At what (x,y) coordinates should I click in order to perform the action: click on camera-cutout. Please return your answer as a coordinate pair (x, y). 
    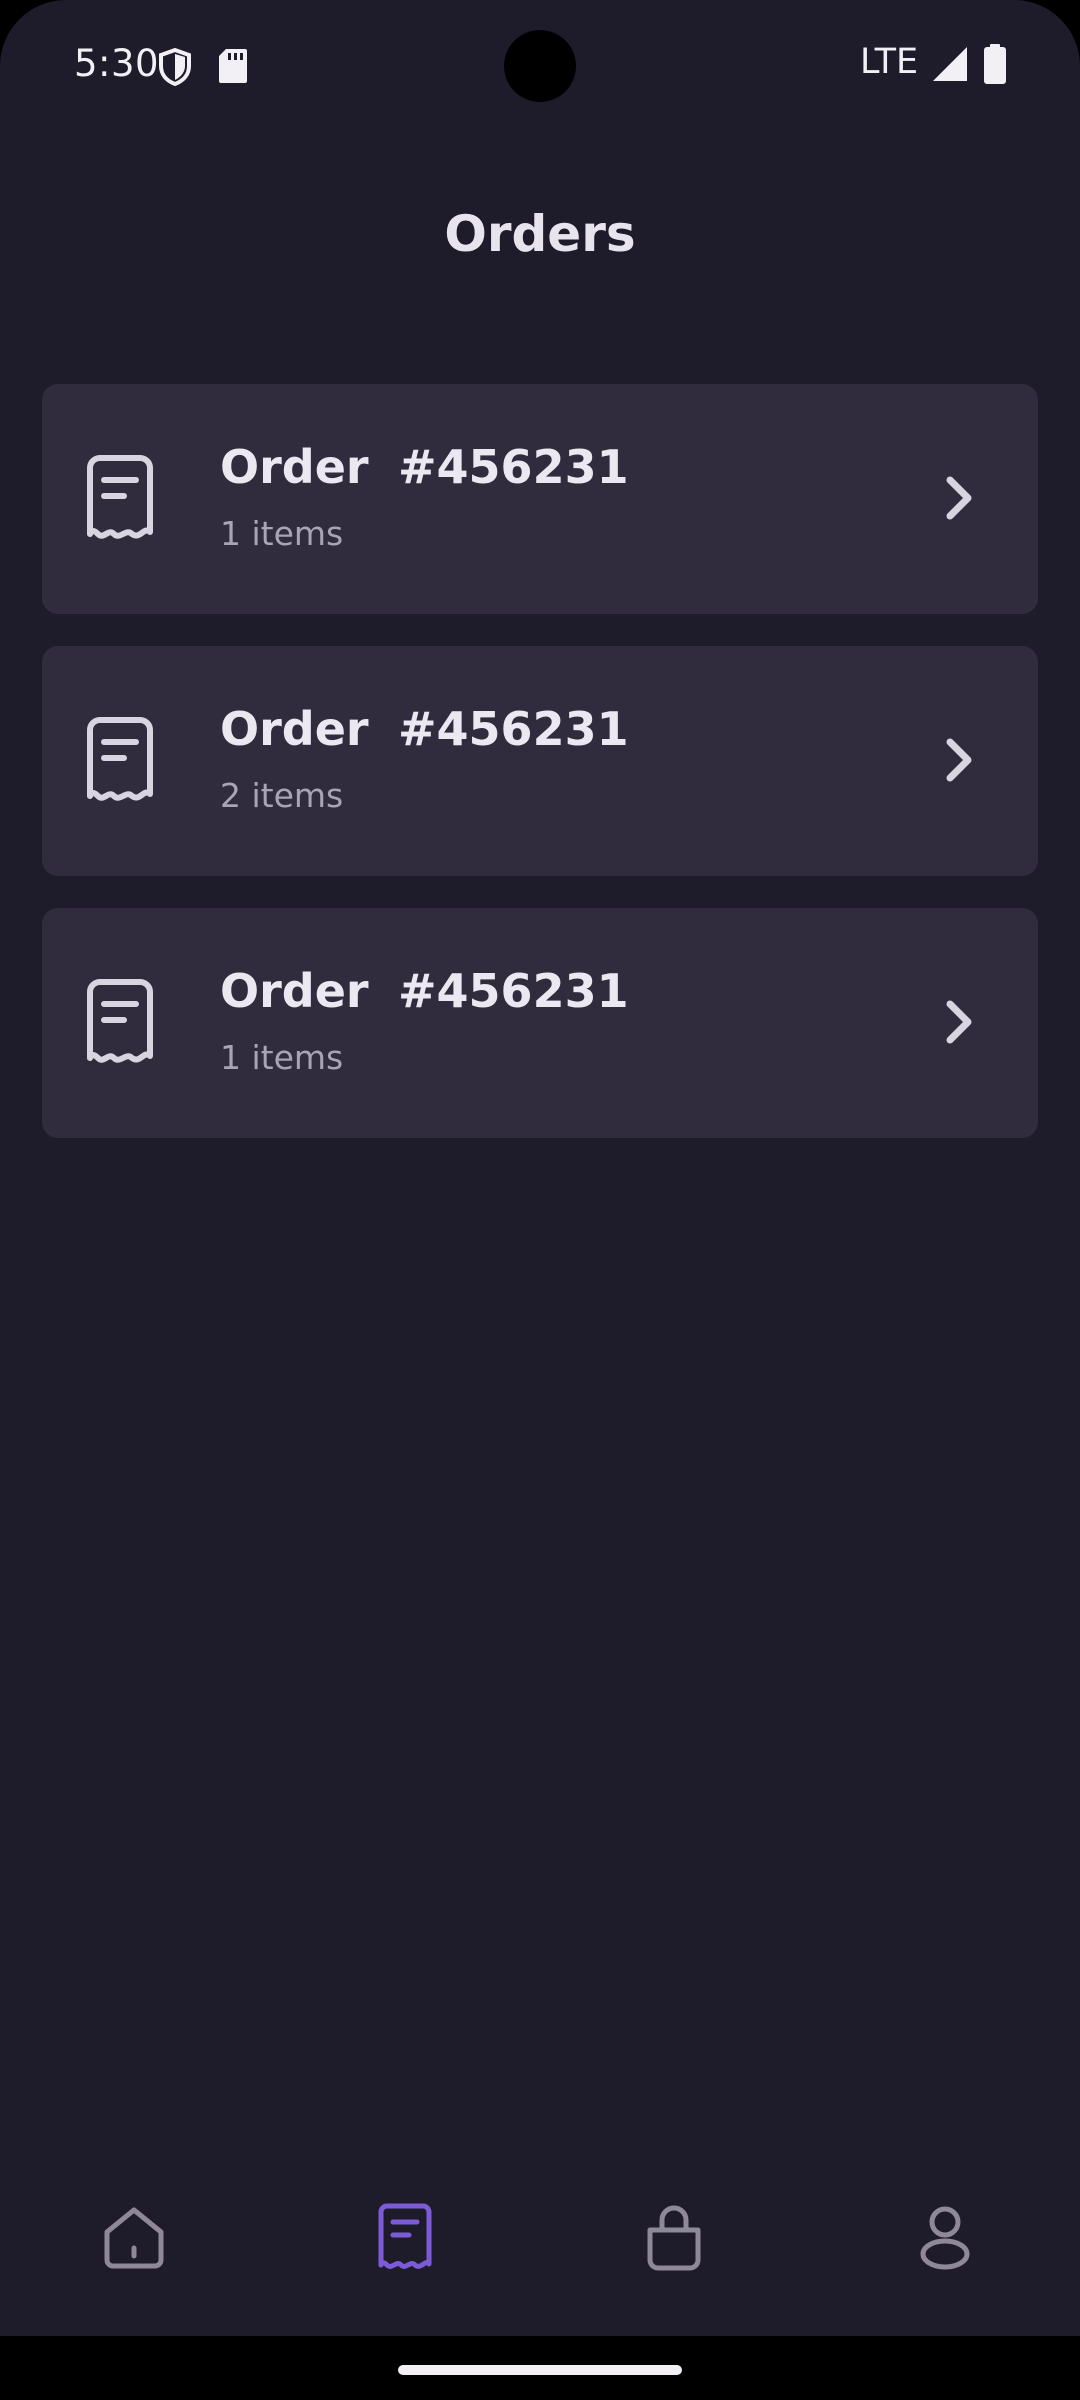
    Looking at the image, I should click on (540, 66).